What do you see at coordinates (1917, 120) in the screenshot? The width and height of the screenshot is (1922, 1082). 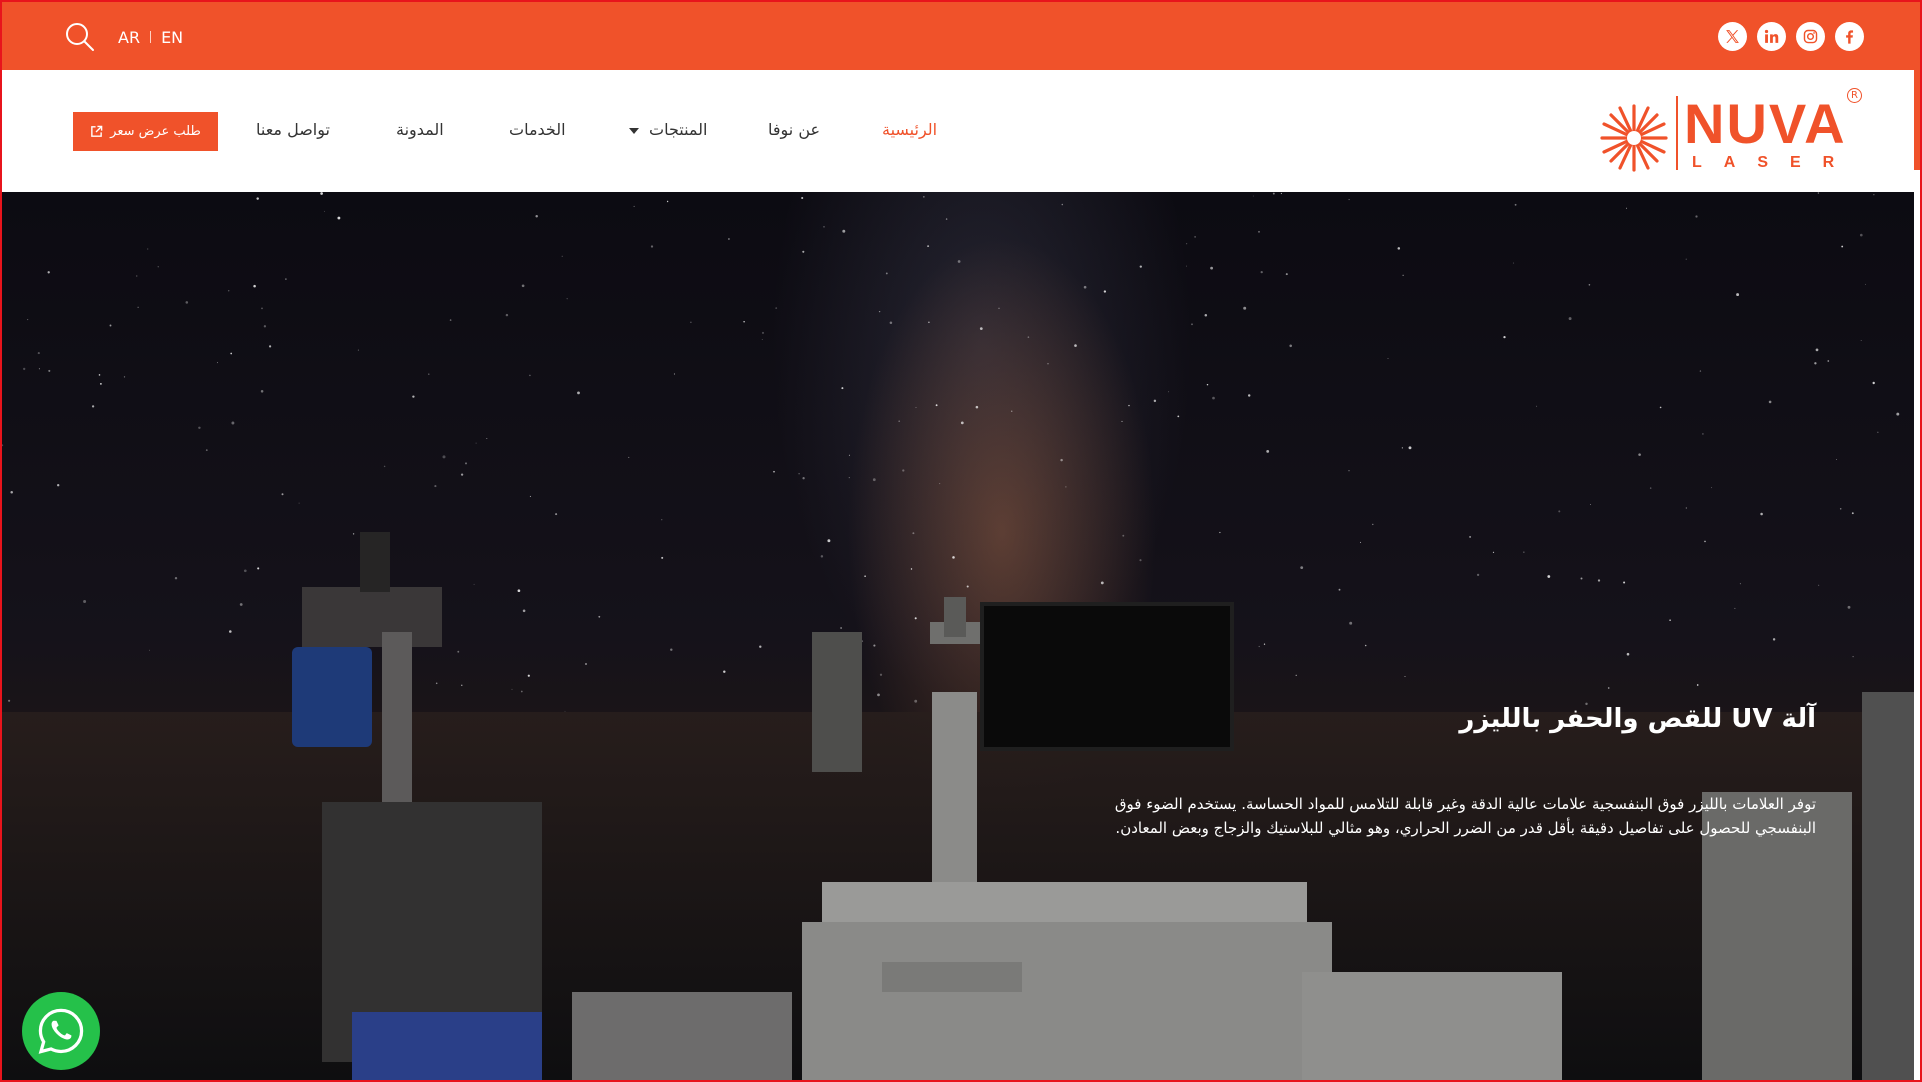 I see `scrollbar-thumb` at bounding box center [1917, 120].